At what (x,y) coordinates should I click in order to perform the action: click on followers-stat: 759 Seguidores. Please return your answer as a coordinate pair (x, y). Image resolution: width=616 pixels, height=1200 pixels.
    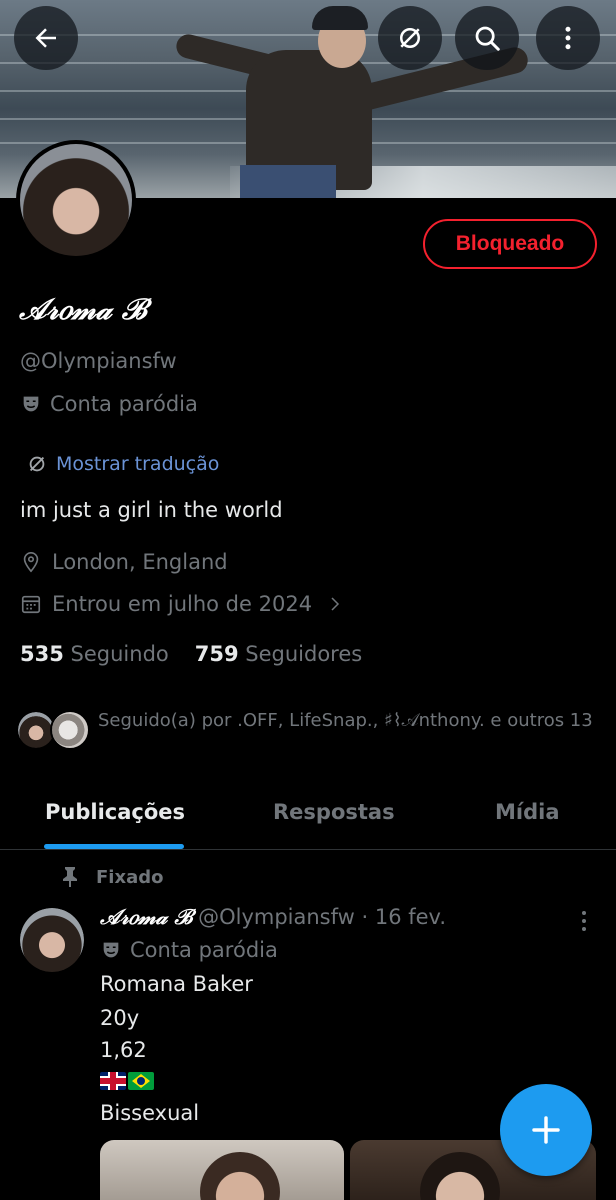
    Looking at the image, I should click on (278, 654).